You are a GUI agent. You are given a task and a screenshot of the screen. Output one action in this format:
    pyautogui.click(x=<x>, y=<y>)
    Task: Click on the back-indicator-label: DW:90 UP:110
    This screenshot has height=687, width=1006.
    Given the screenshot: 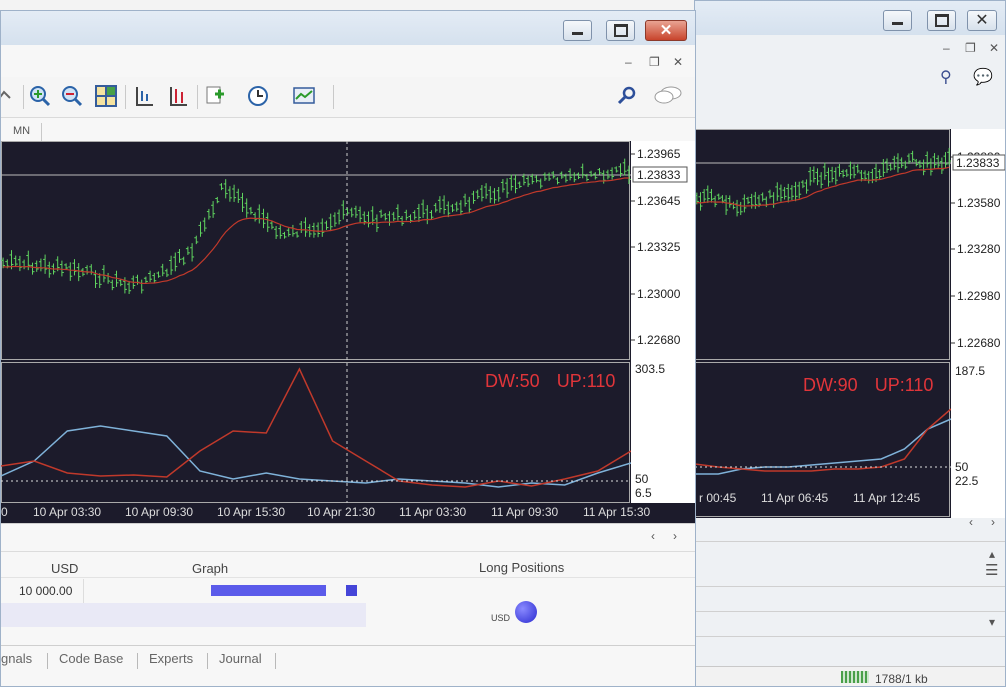 What is the action you would take?
    pyautogui.click(x=868, y=385)
    